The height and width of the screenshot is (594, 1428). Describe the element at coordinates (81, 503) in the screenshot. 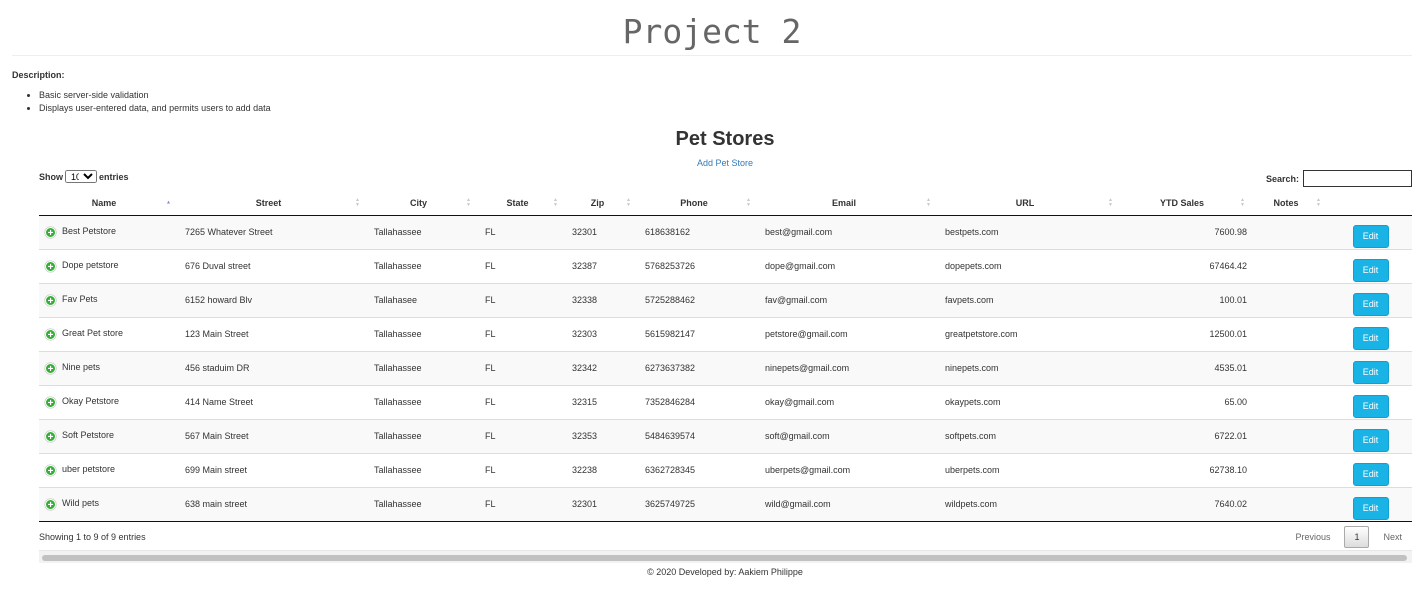

I see `cell-text: Wild pets` at that location.